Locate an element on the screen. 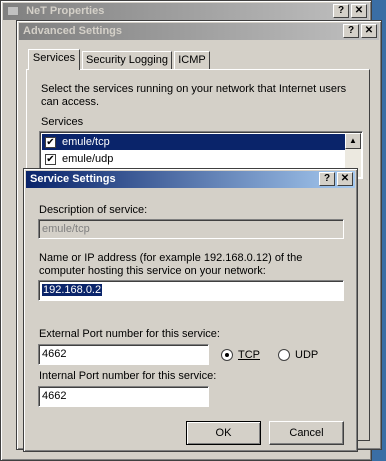 This screenshot has width=386, height=461. advanced-settings-titlebar: Advanced Settings ? ✕ is located at coordinates (199, 31).